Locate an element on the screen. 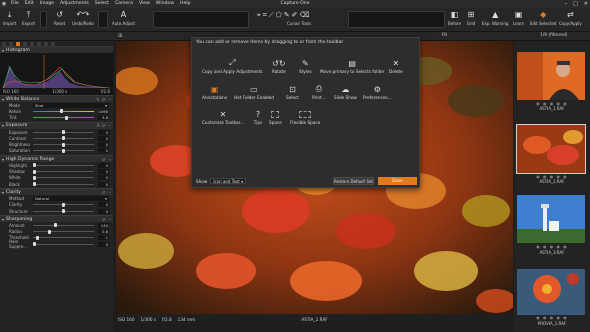  keystone-icon: ⬠ is located at coordinates (279, 15).